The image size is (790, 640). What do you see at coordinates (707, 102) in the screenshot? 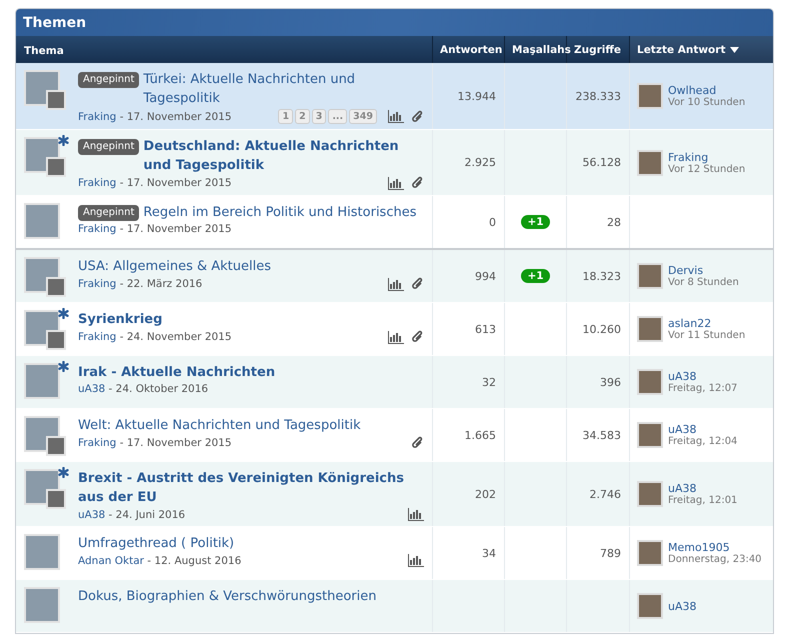
I see `last-reply-time: Vor 10 Stunden` at bounding box center [707, 102].